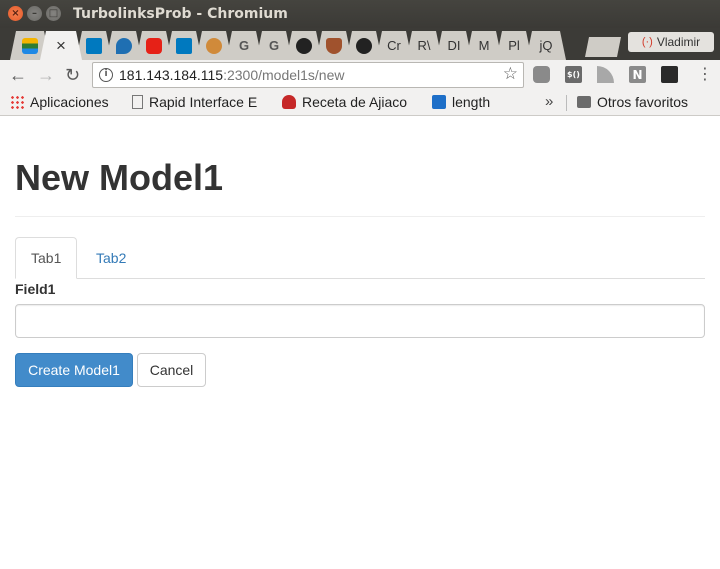 Image resolution: width=720 pixels, height=569 pixels. Describe the element at coordinates (643, 102) in the screenshot. I see `other-bookmarks-label: Otros favoritos` at that location.